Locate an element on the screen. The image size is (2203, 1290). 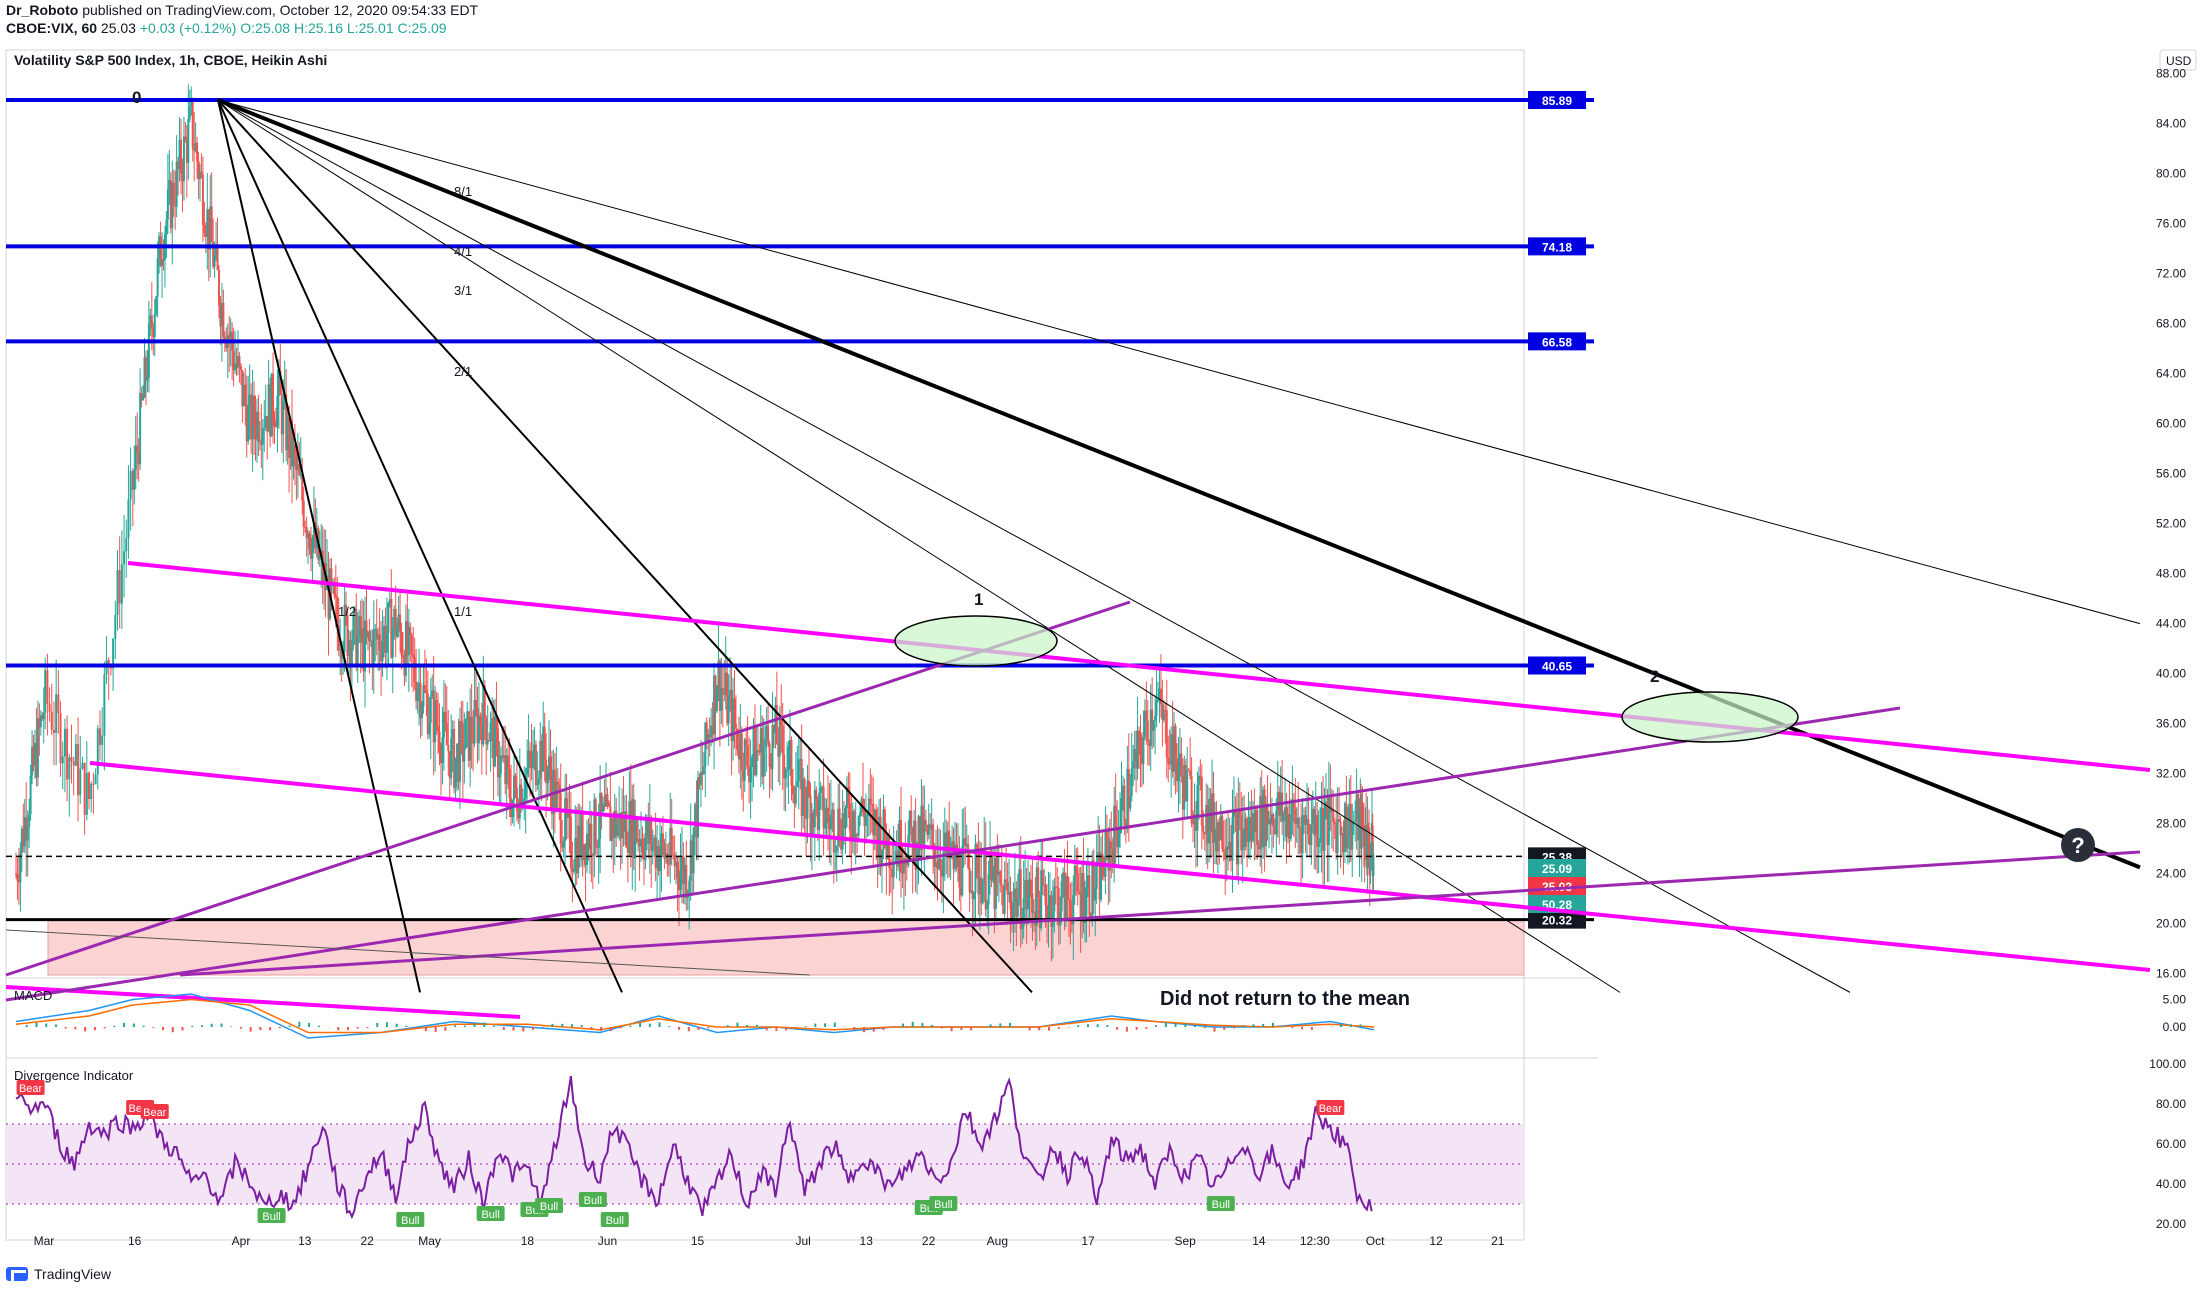
macd-title: MACD is located at coordinates (33, 995).